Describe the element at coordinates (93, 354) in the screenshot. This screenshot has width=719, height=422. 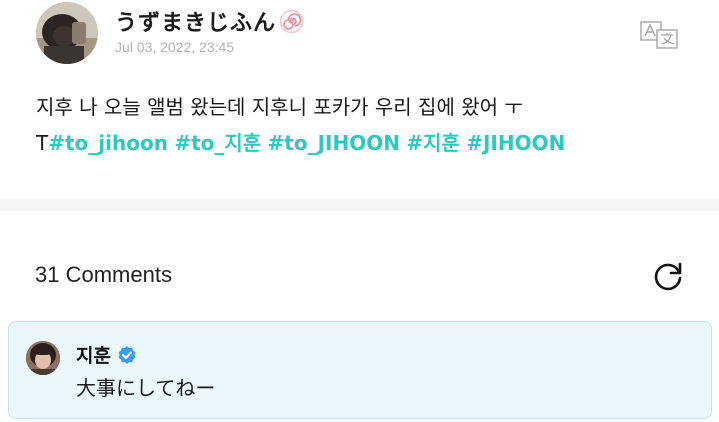
I see `commenter-name: 지훈` at that location.